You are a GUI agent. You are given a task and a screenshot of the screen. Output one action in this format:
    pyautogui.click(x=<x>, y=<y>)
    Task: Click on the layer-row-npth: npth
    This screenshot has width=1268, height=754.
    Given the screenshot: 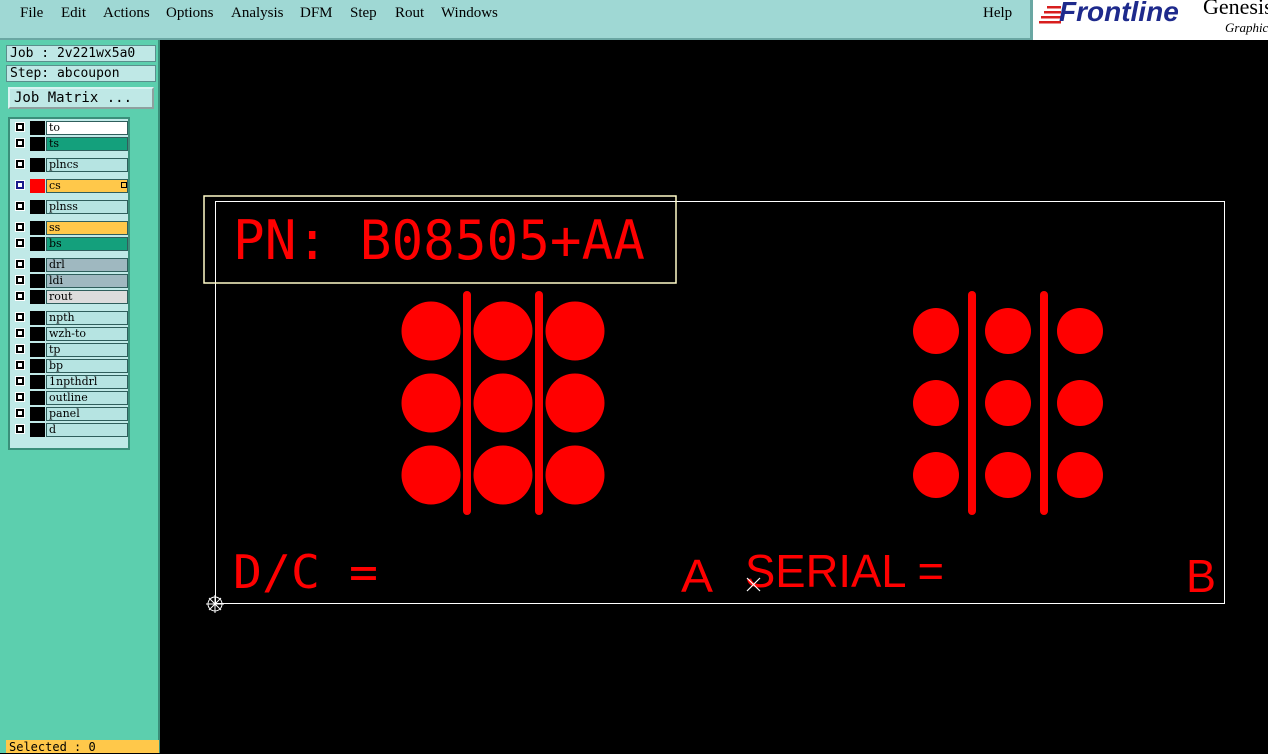 What is the action you would take?
    pyautogui.click(x=71, y=318)
    